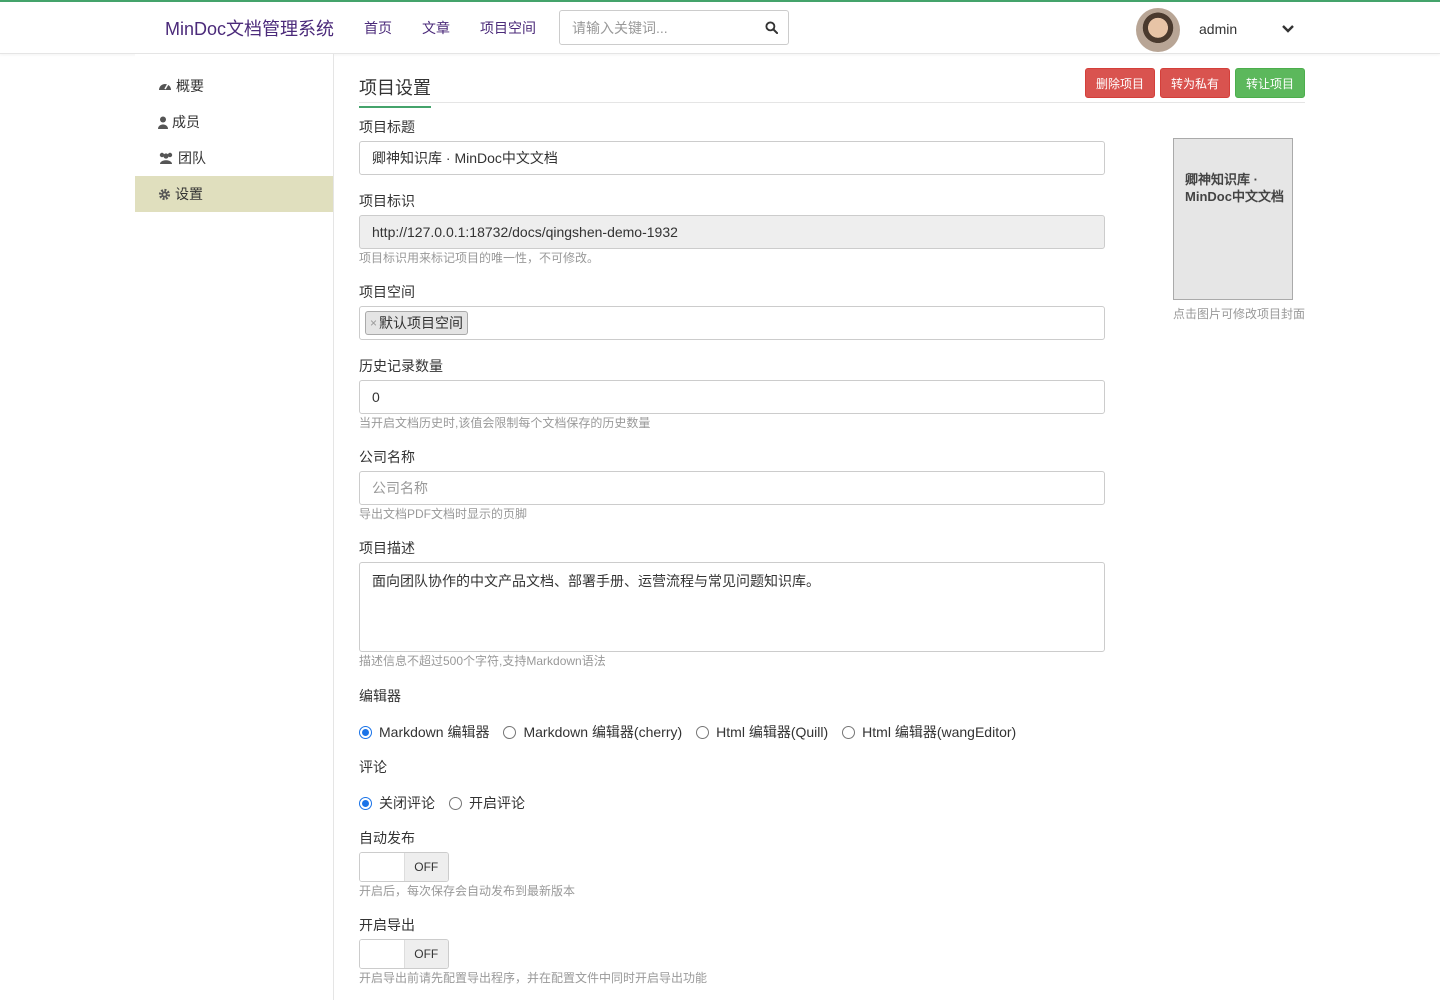 This screenshot has height=1000, width=1440. Describe the element at coordinates (832, 102) in the screenshot. I see `title-divider` at that location.